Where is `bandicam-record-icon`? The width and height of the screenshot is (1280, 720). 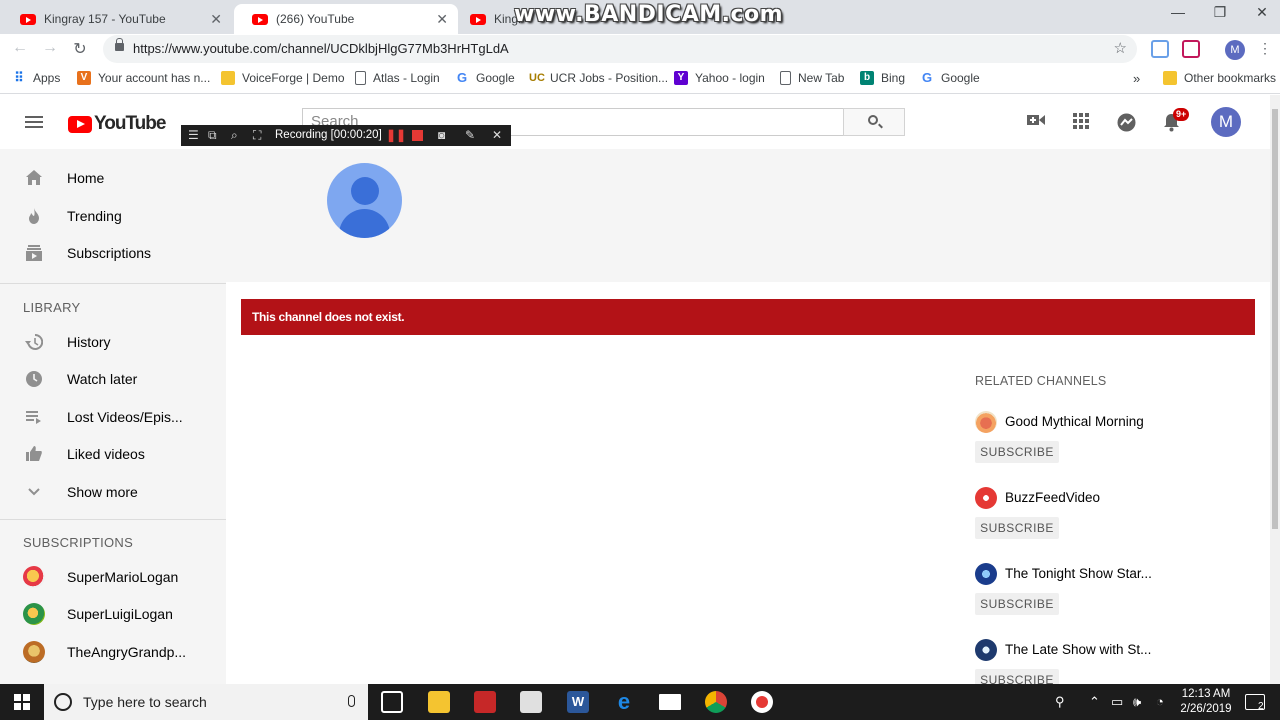
bandicam-record-icon is located at coordinates (762, 702).